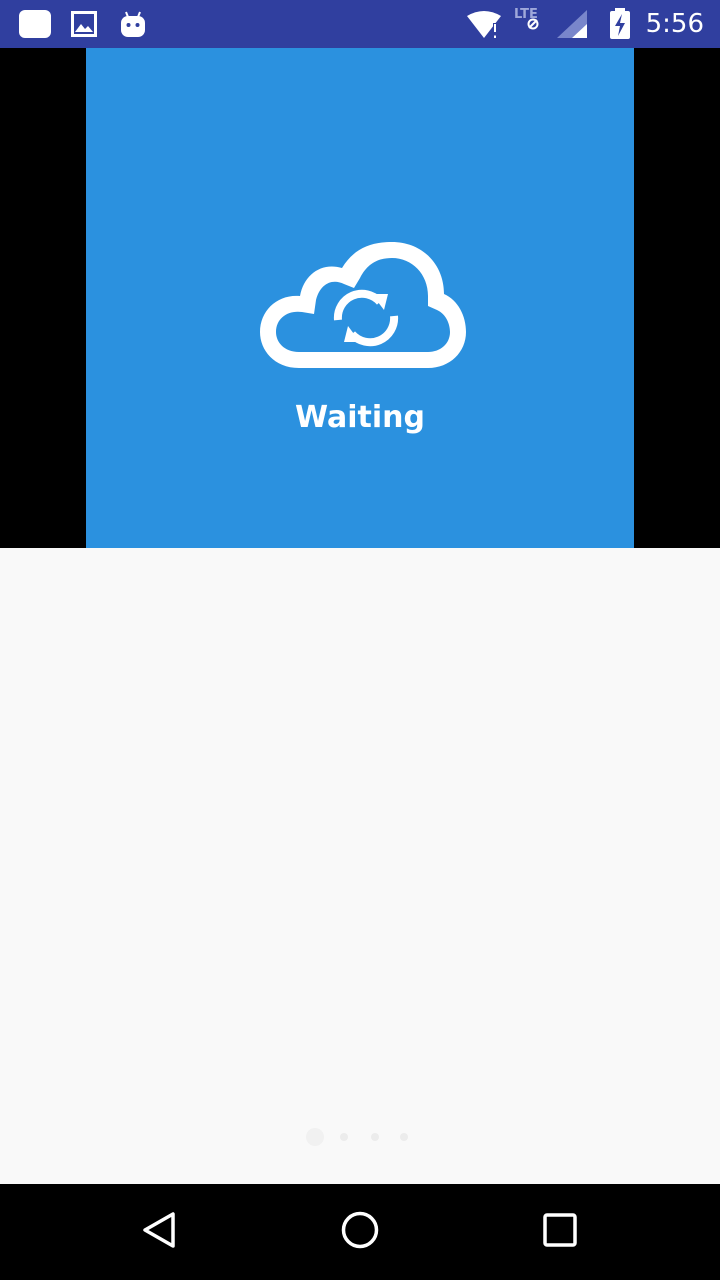  What do you see at coordinates (572, 24) in the screenshot?
I see `cell-signal-icon` at bounding box center [572, 24].